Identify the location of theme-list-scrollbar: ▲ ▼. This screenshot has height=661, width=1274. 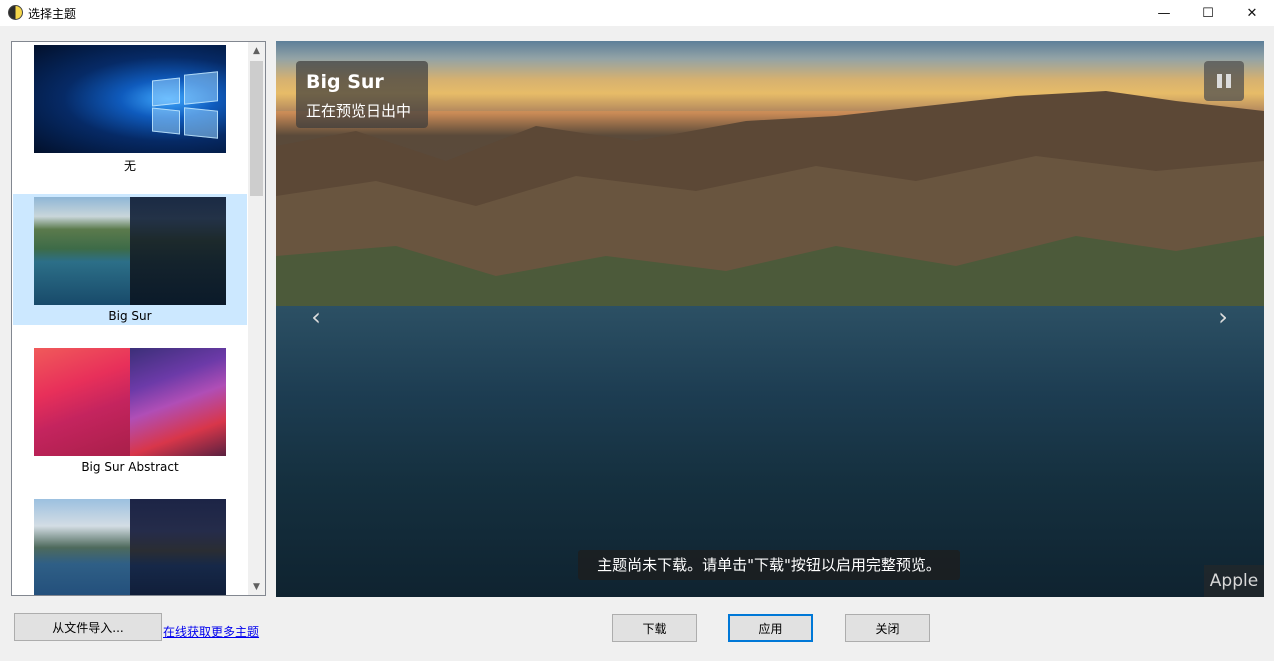
(256, 318).